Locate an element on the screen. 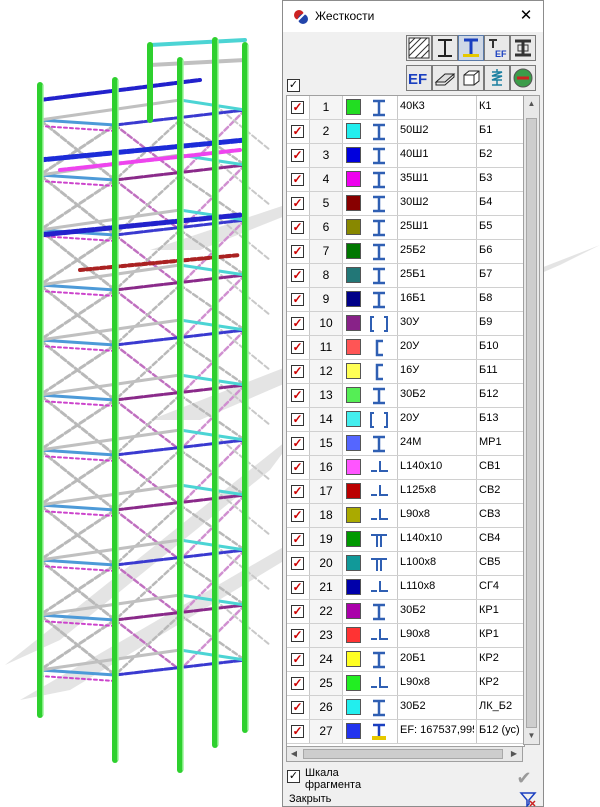  table-row: ✓ 4 35Ш1 Б3 is located at coordinates (405, 180).